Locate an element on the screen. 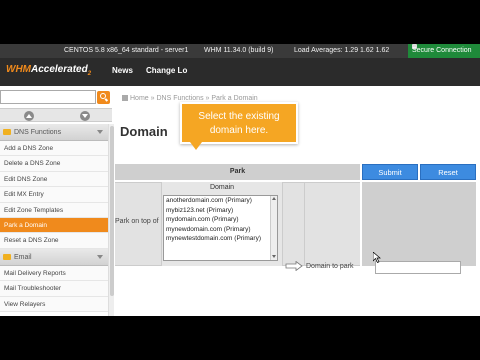 The width and height of the screenshot is (480, 360). domain-option: mynewdomain.com (Primary) is located at coordinates (220, 230).